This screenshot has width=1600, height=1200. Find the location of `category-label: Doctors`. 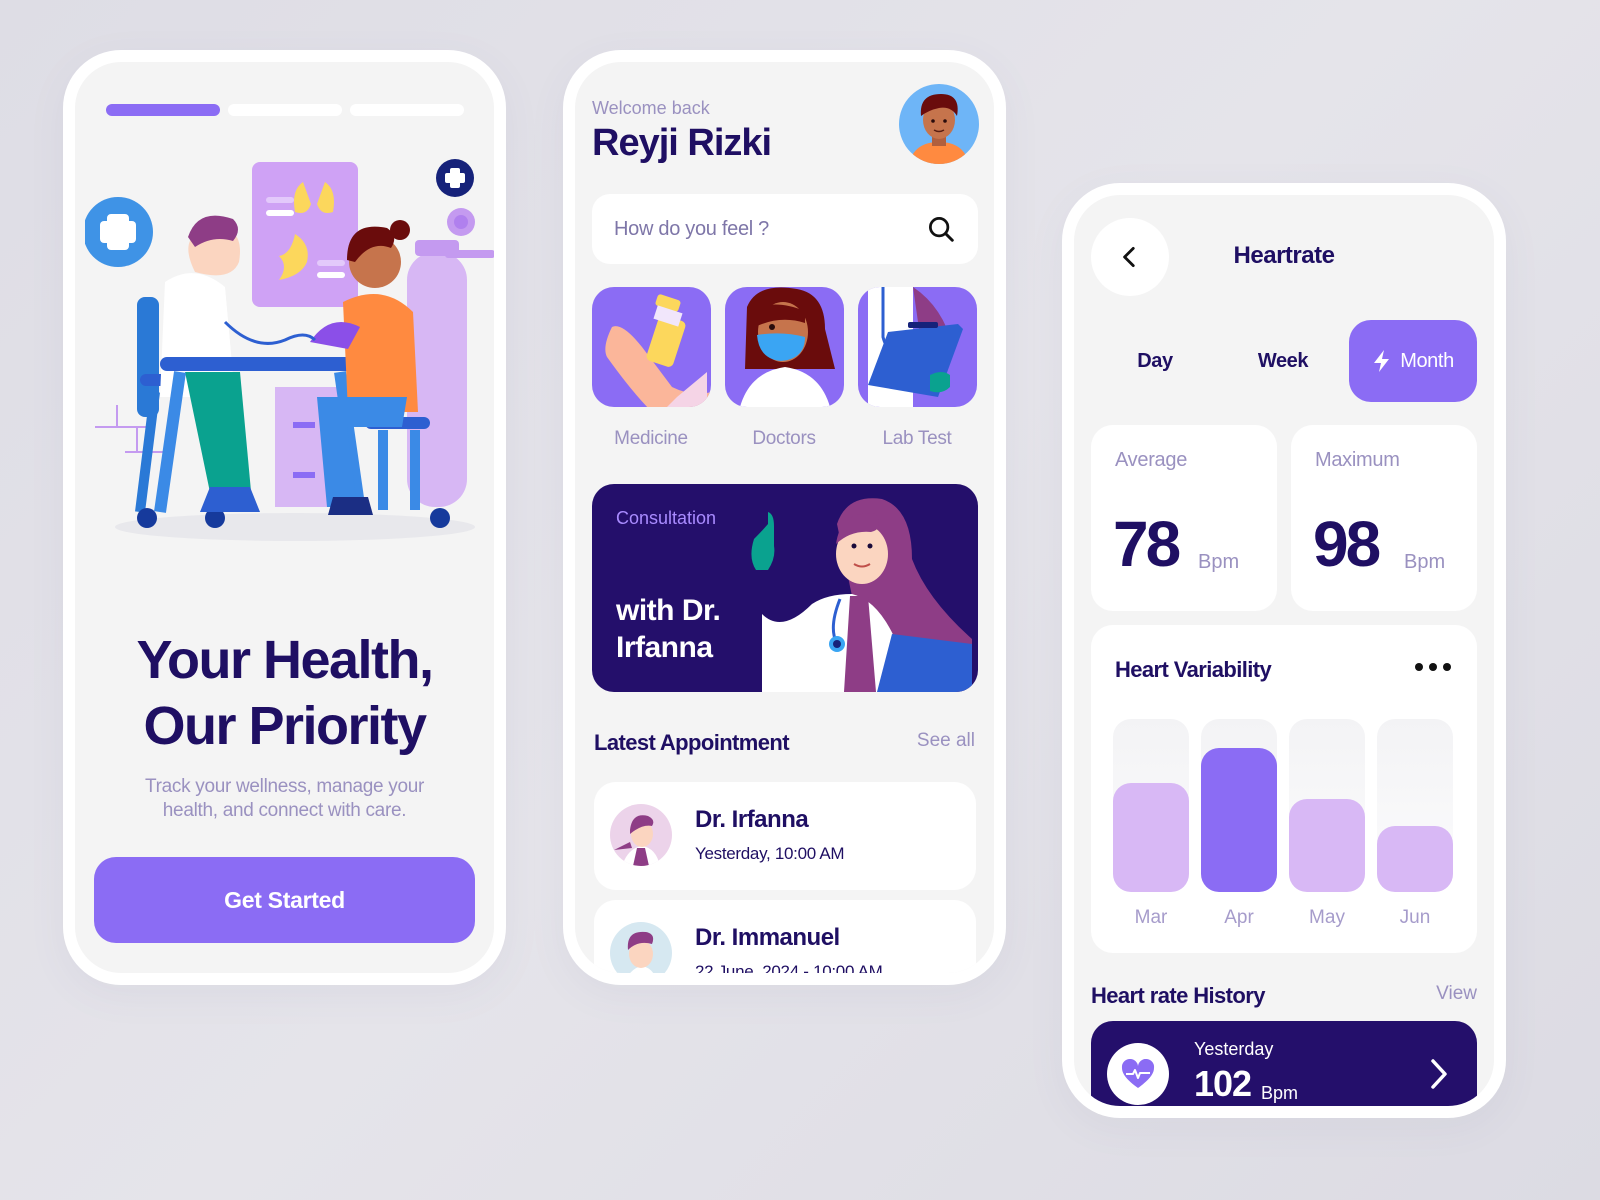

category-label: Doctors is located at coordinates (784, 438).